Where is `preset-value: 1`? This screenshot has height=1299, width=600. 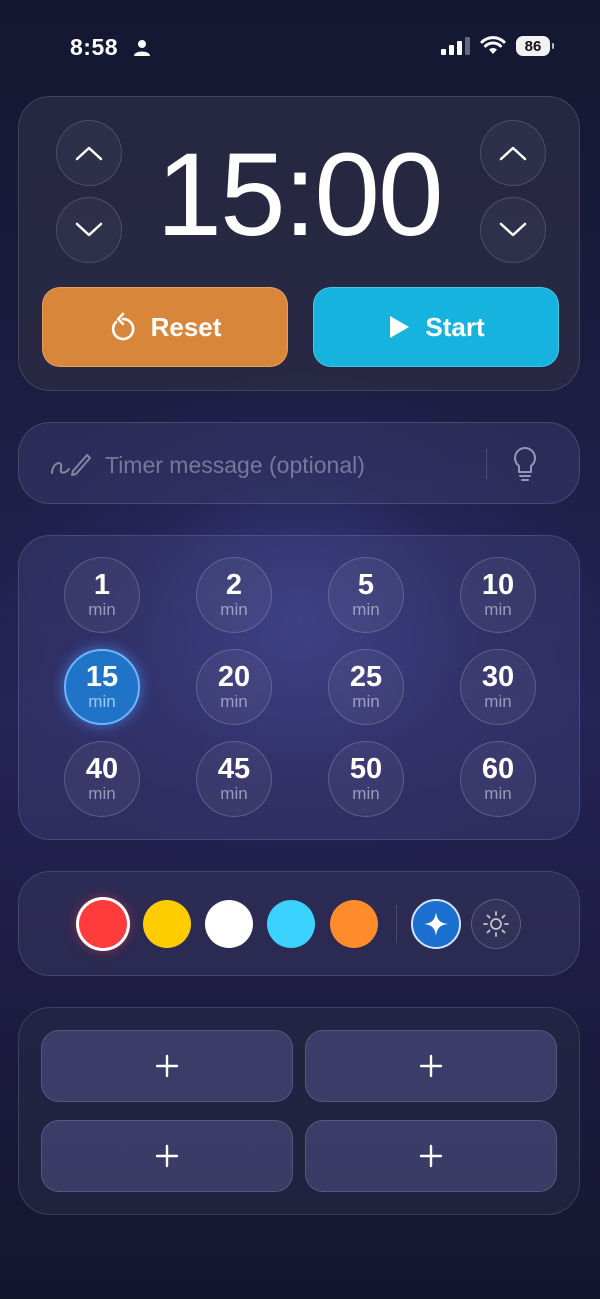 preset-value: 1 is located at coordinates (102, 585).